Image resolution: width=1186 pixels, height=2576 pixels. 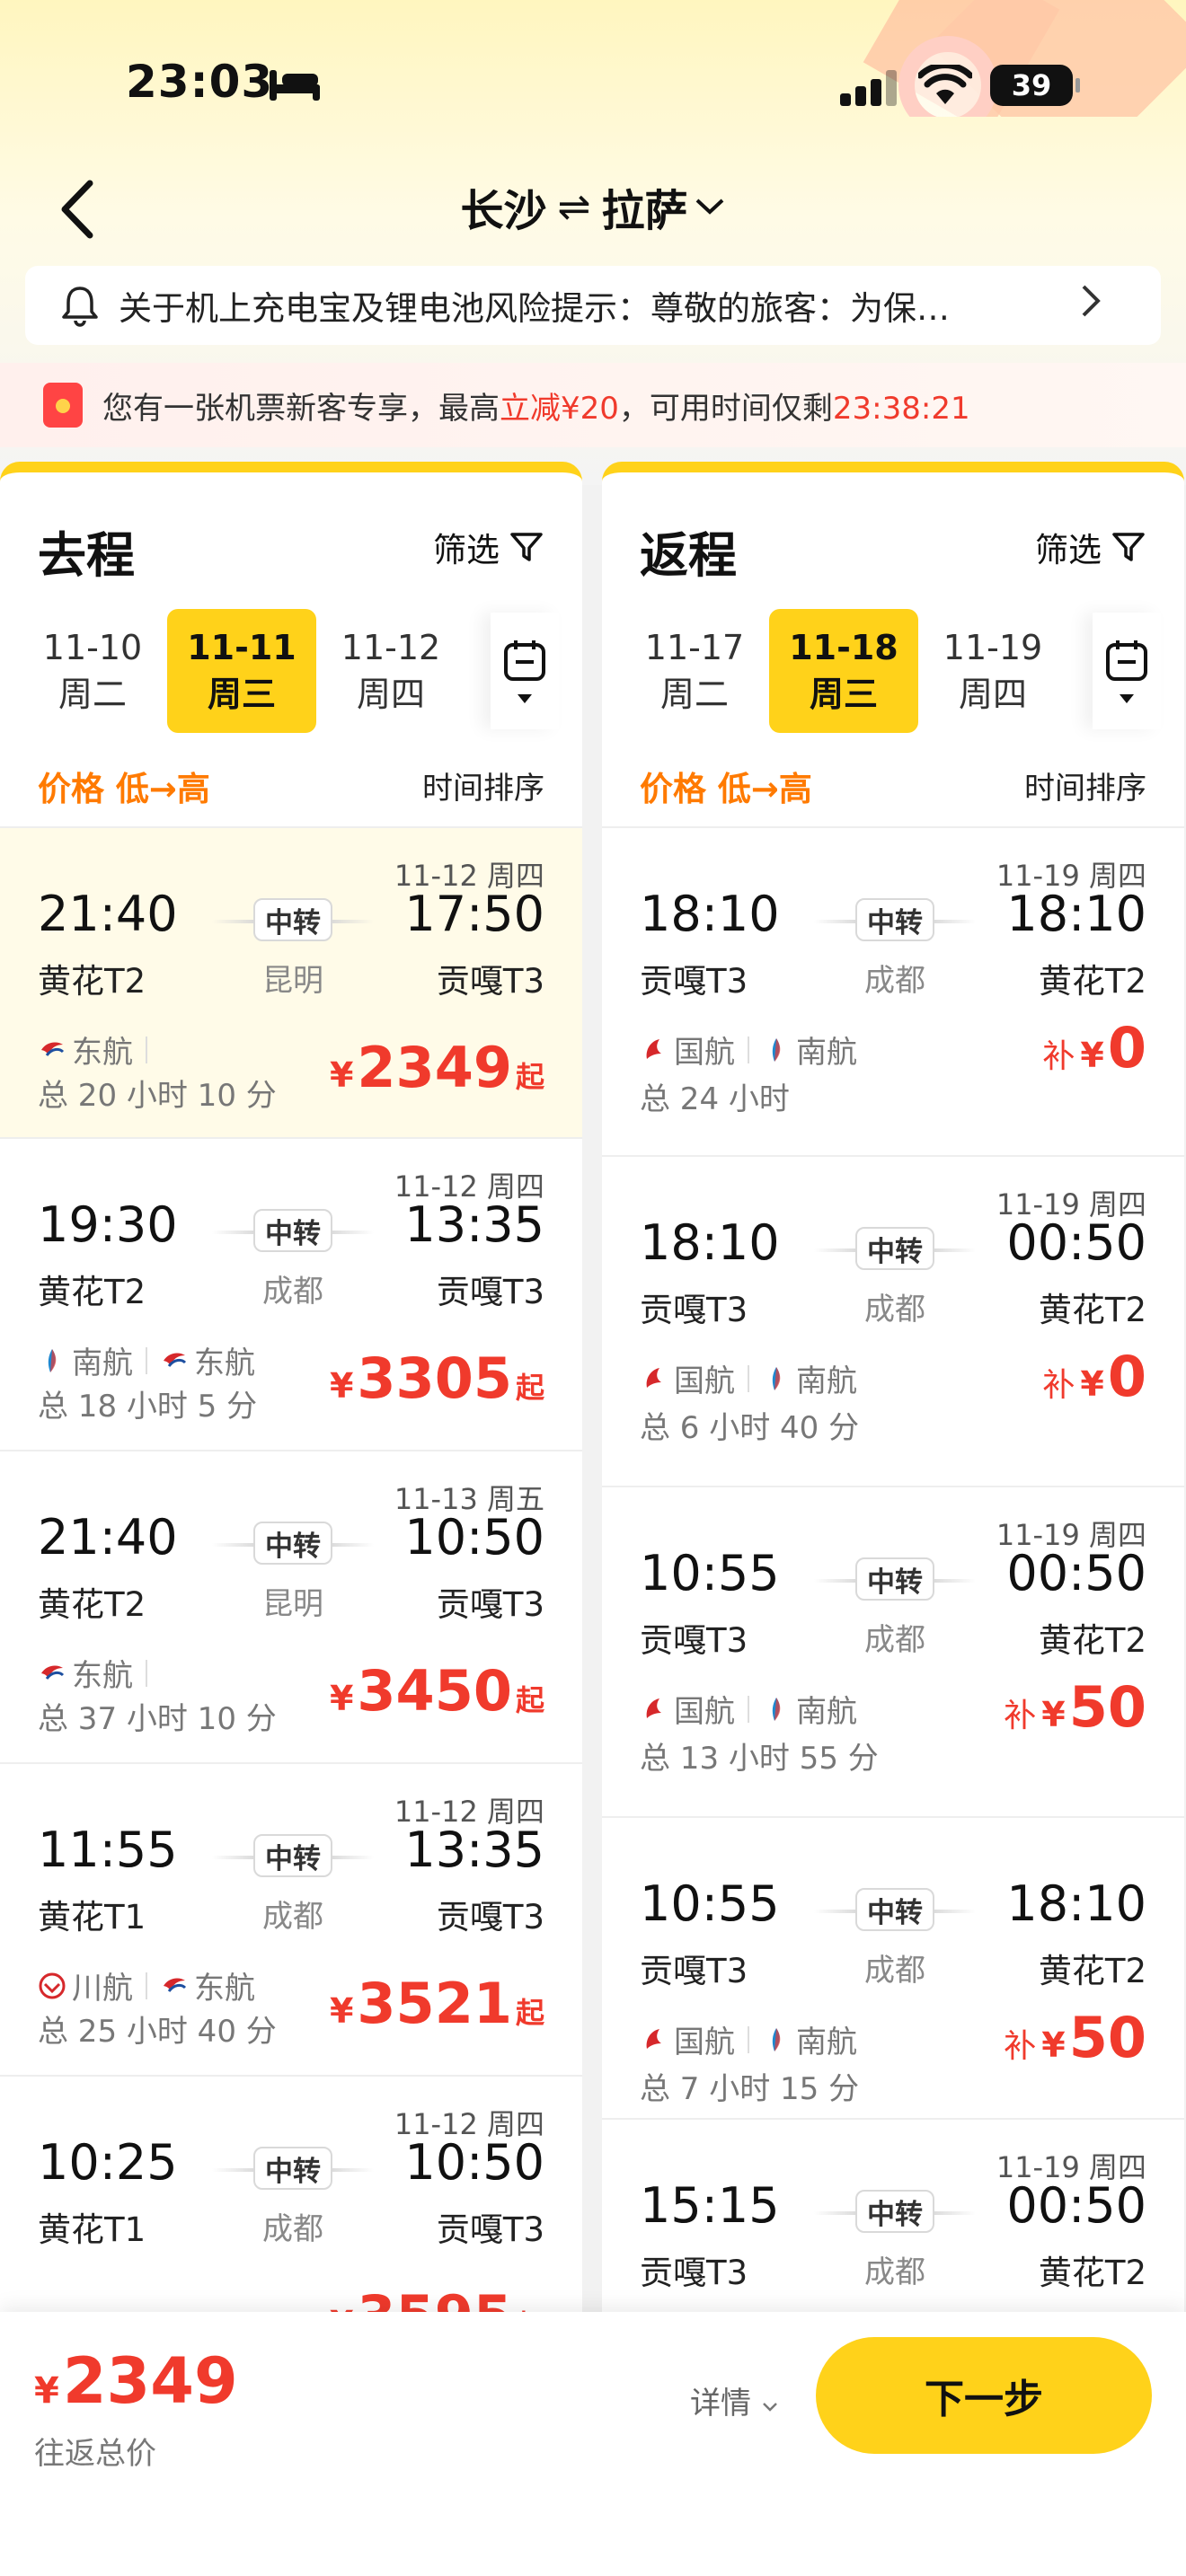 I want to click on arrival-time: 13:35, so click(x=474, y=1224).